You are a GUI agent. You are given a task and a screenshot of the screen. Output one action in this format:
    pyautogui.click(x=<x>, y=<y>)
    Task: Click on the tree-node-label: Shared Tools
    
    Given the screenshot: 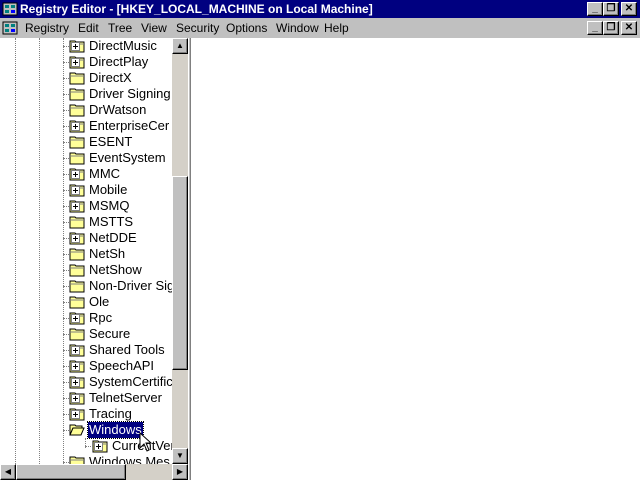 What is the action you would take?
    pyautogui.click(x=127, y=349)
    